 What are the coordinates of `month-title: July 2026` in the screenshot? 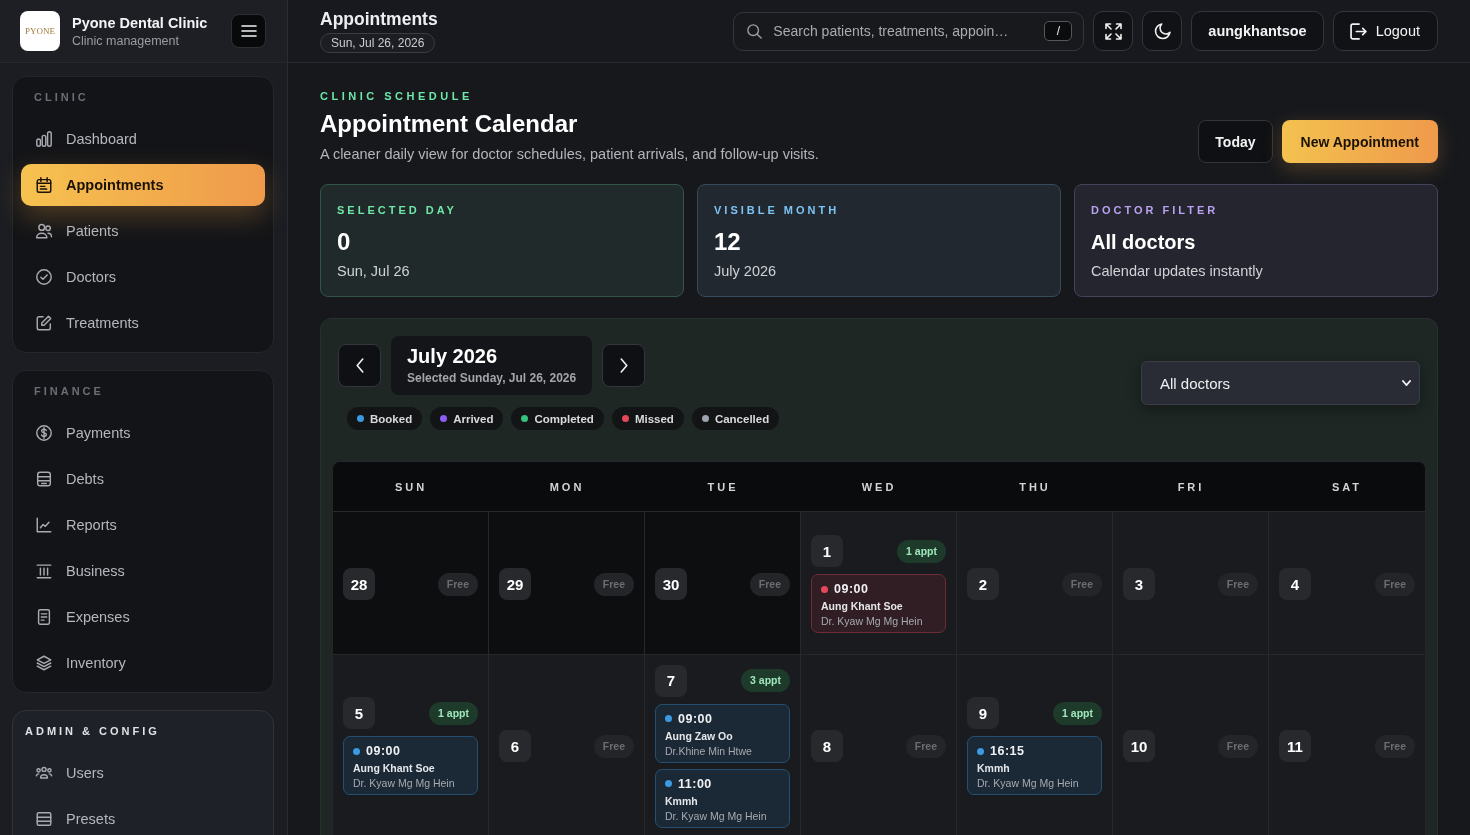 It's located at (453, 356).